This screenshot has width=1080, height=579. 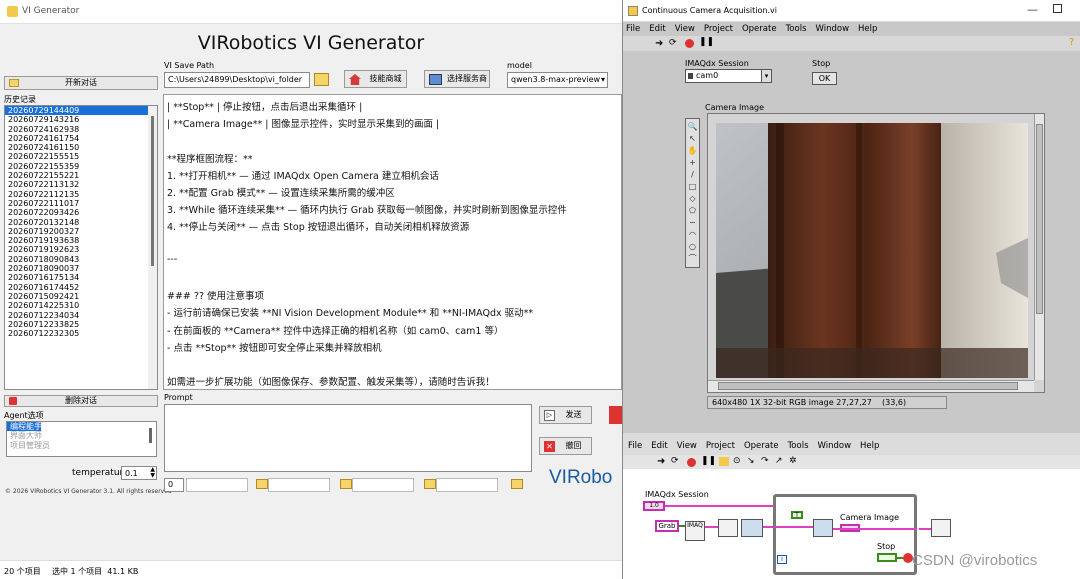 I want to click on history-scrollbar, so click(x=152, y=247).